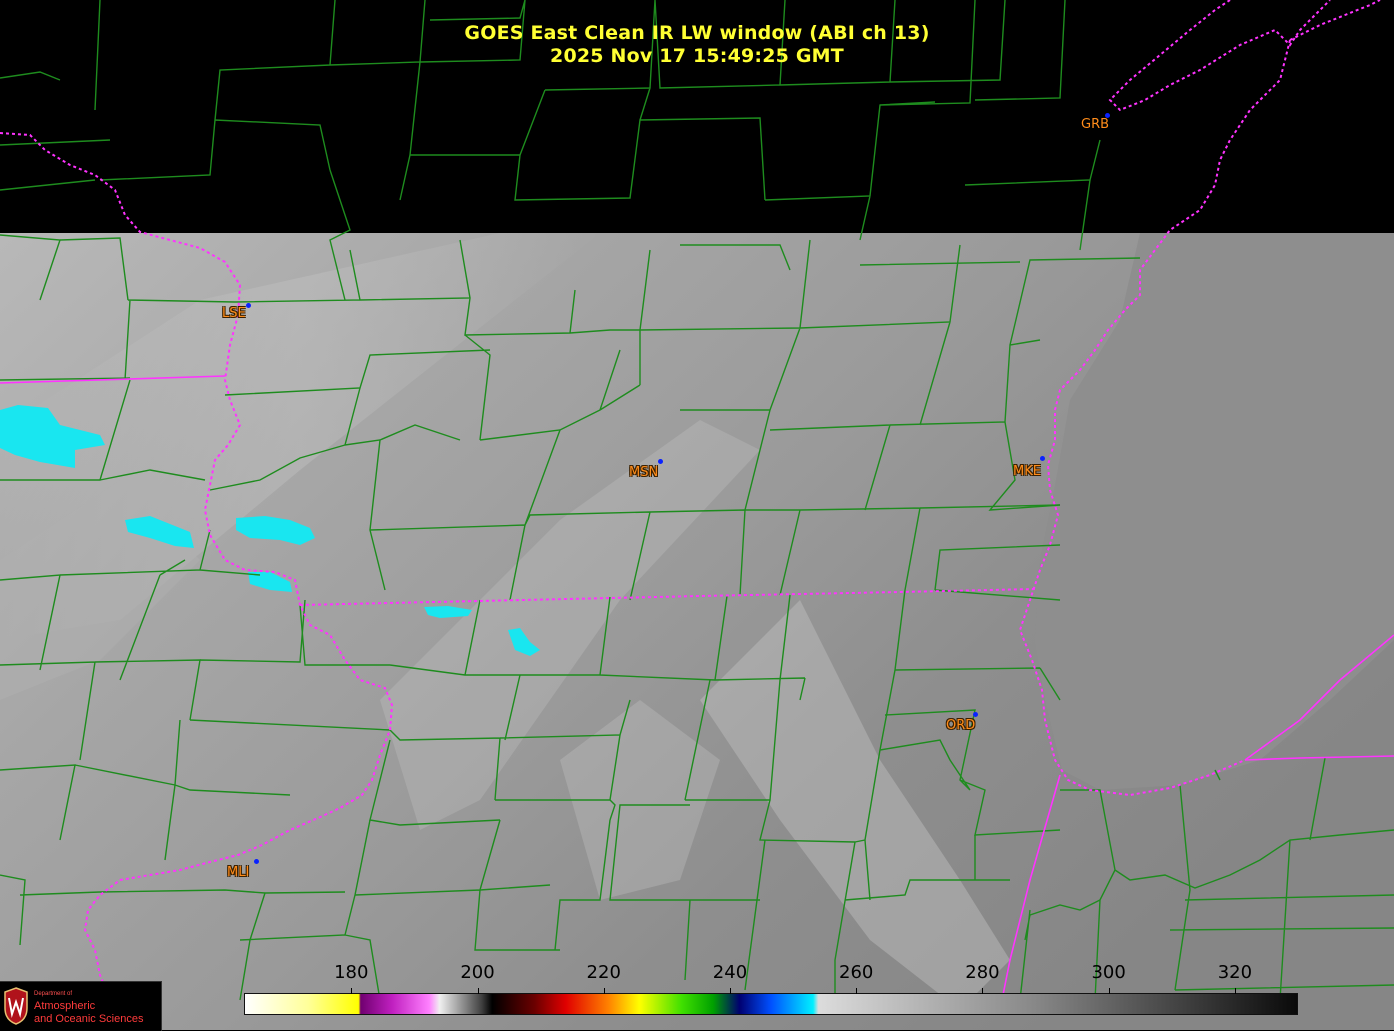 The image size is (1394, 1031). What do you see at coordinates (53, 994) in the screenshot?
I see `logo-line-1: Department of` at bounding box center [53, 994].